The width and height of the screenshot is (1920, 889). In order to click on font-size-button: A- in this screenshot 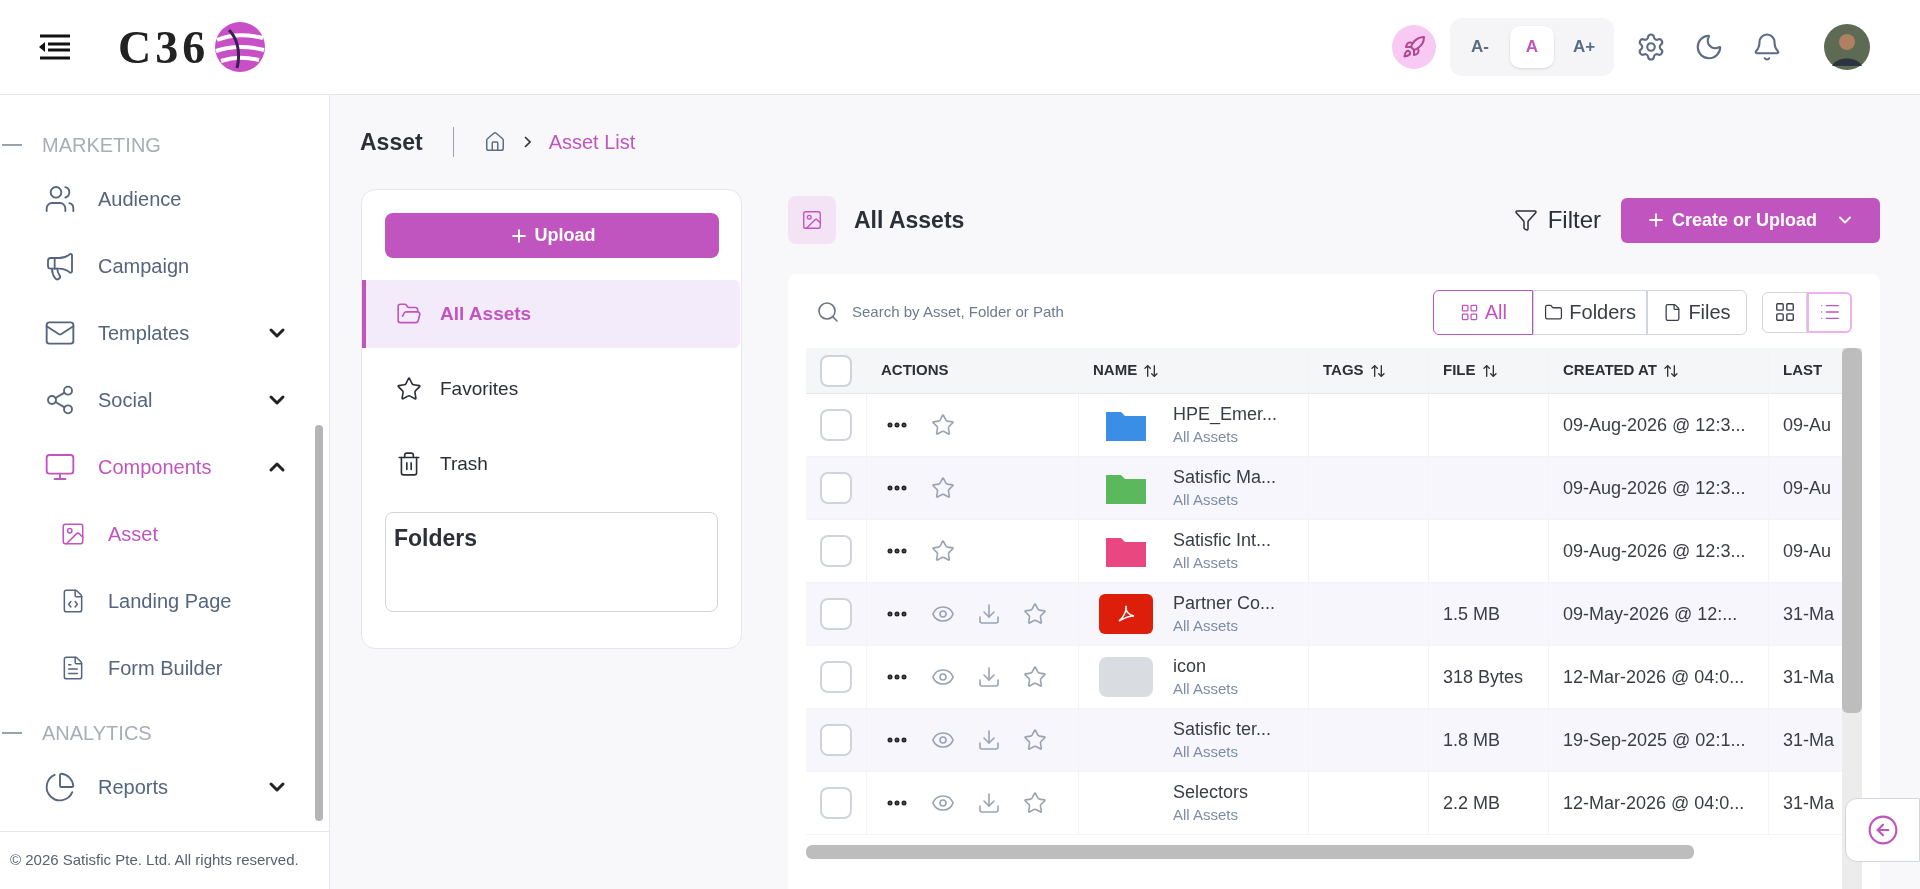, I will do `click(1480, 47)`.